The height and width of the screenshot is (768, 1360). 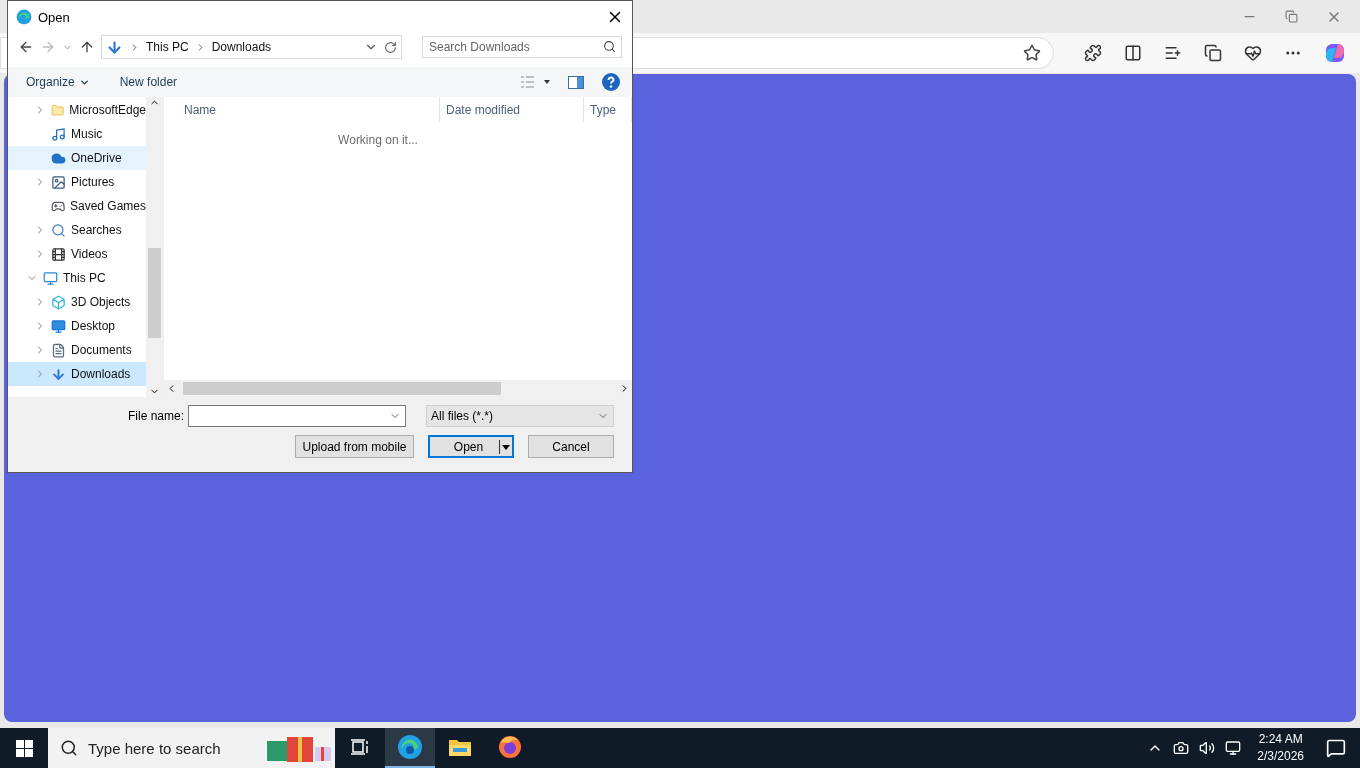 I want to click on music-note-icon, so click(x=58, y=134).